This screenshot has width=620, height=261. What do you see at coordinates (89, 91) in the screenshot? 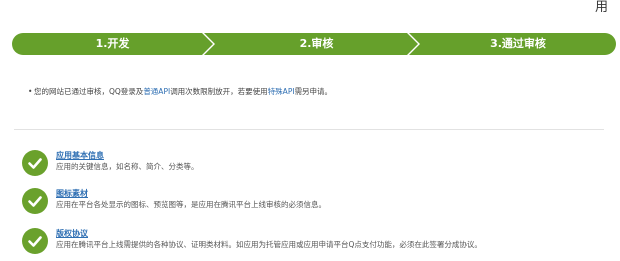
I see `notice-text-1: 您的网站已通过审核，QQ登录及` at bounding box center [89, 91].